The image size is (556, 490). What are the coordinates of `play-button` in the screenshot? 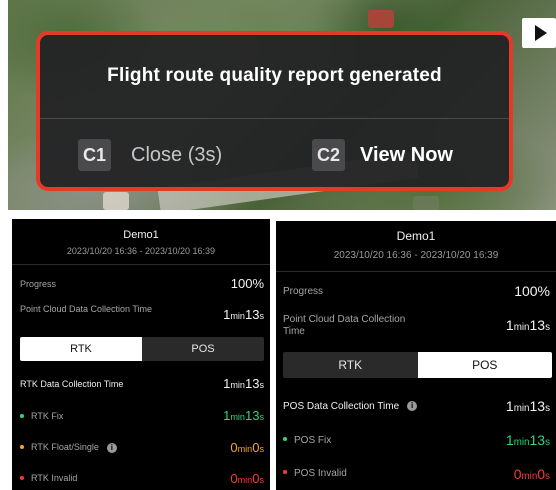 It's located at (539, 33).